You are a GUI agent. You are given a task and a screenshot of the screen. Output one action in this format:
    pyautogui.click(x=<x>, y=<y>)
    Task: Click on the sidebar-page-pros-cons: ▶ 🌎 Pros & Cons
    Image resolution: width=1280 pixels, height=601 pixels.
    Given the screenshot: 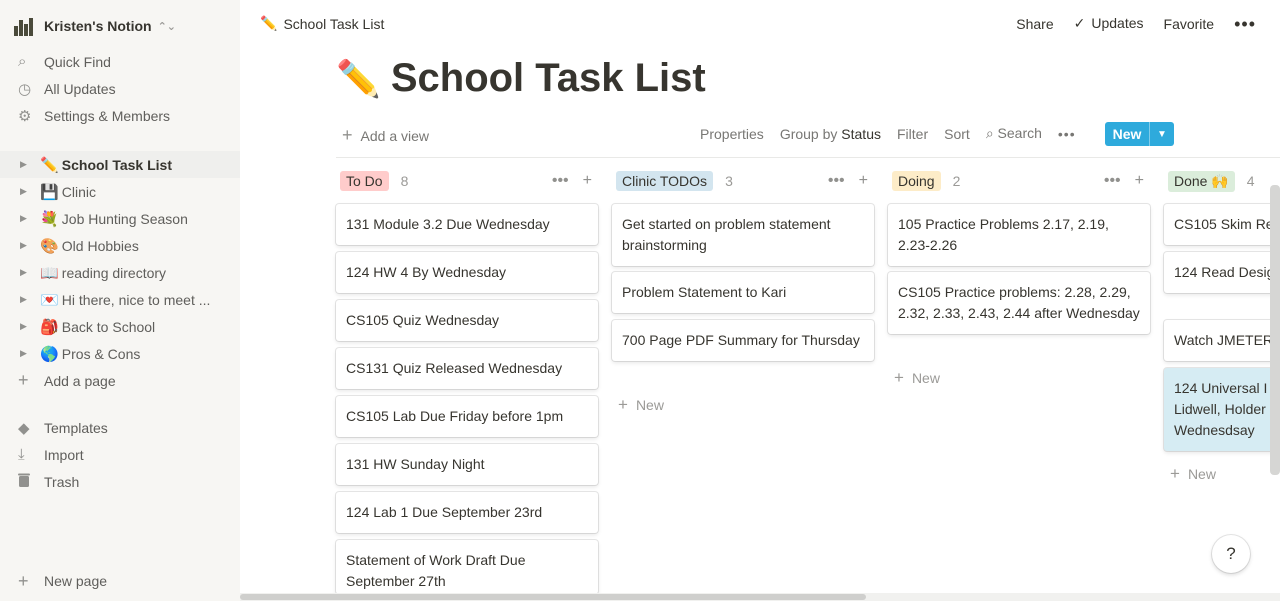 What is the action you would take?
    pyautogui.click(x=120, y=353)
    